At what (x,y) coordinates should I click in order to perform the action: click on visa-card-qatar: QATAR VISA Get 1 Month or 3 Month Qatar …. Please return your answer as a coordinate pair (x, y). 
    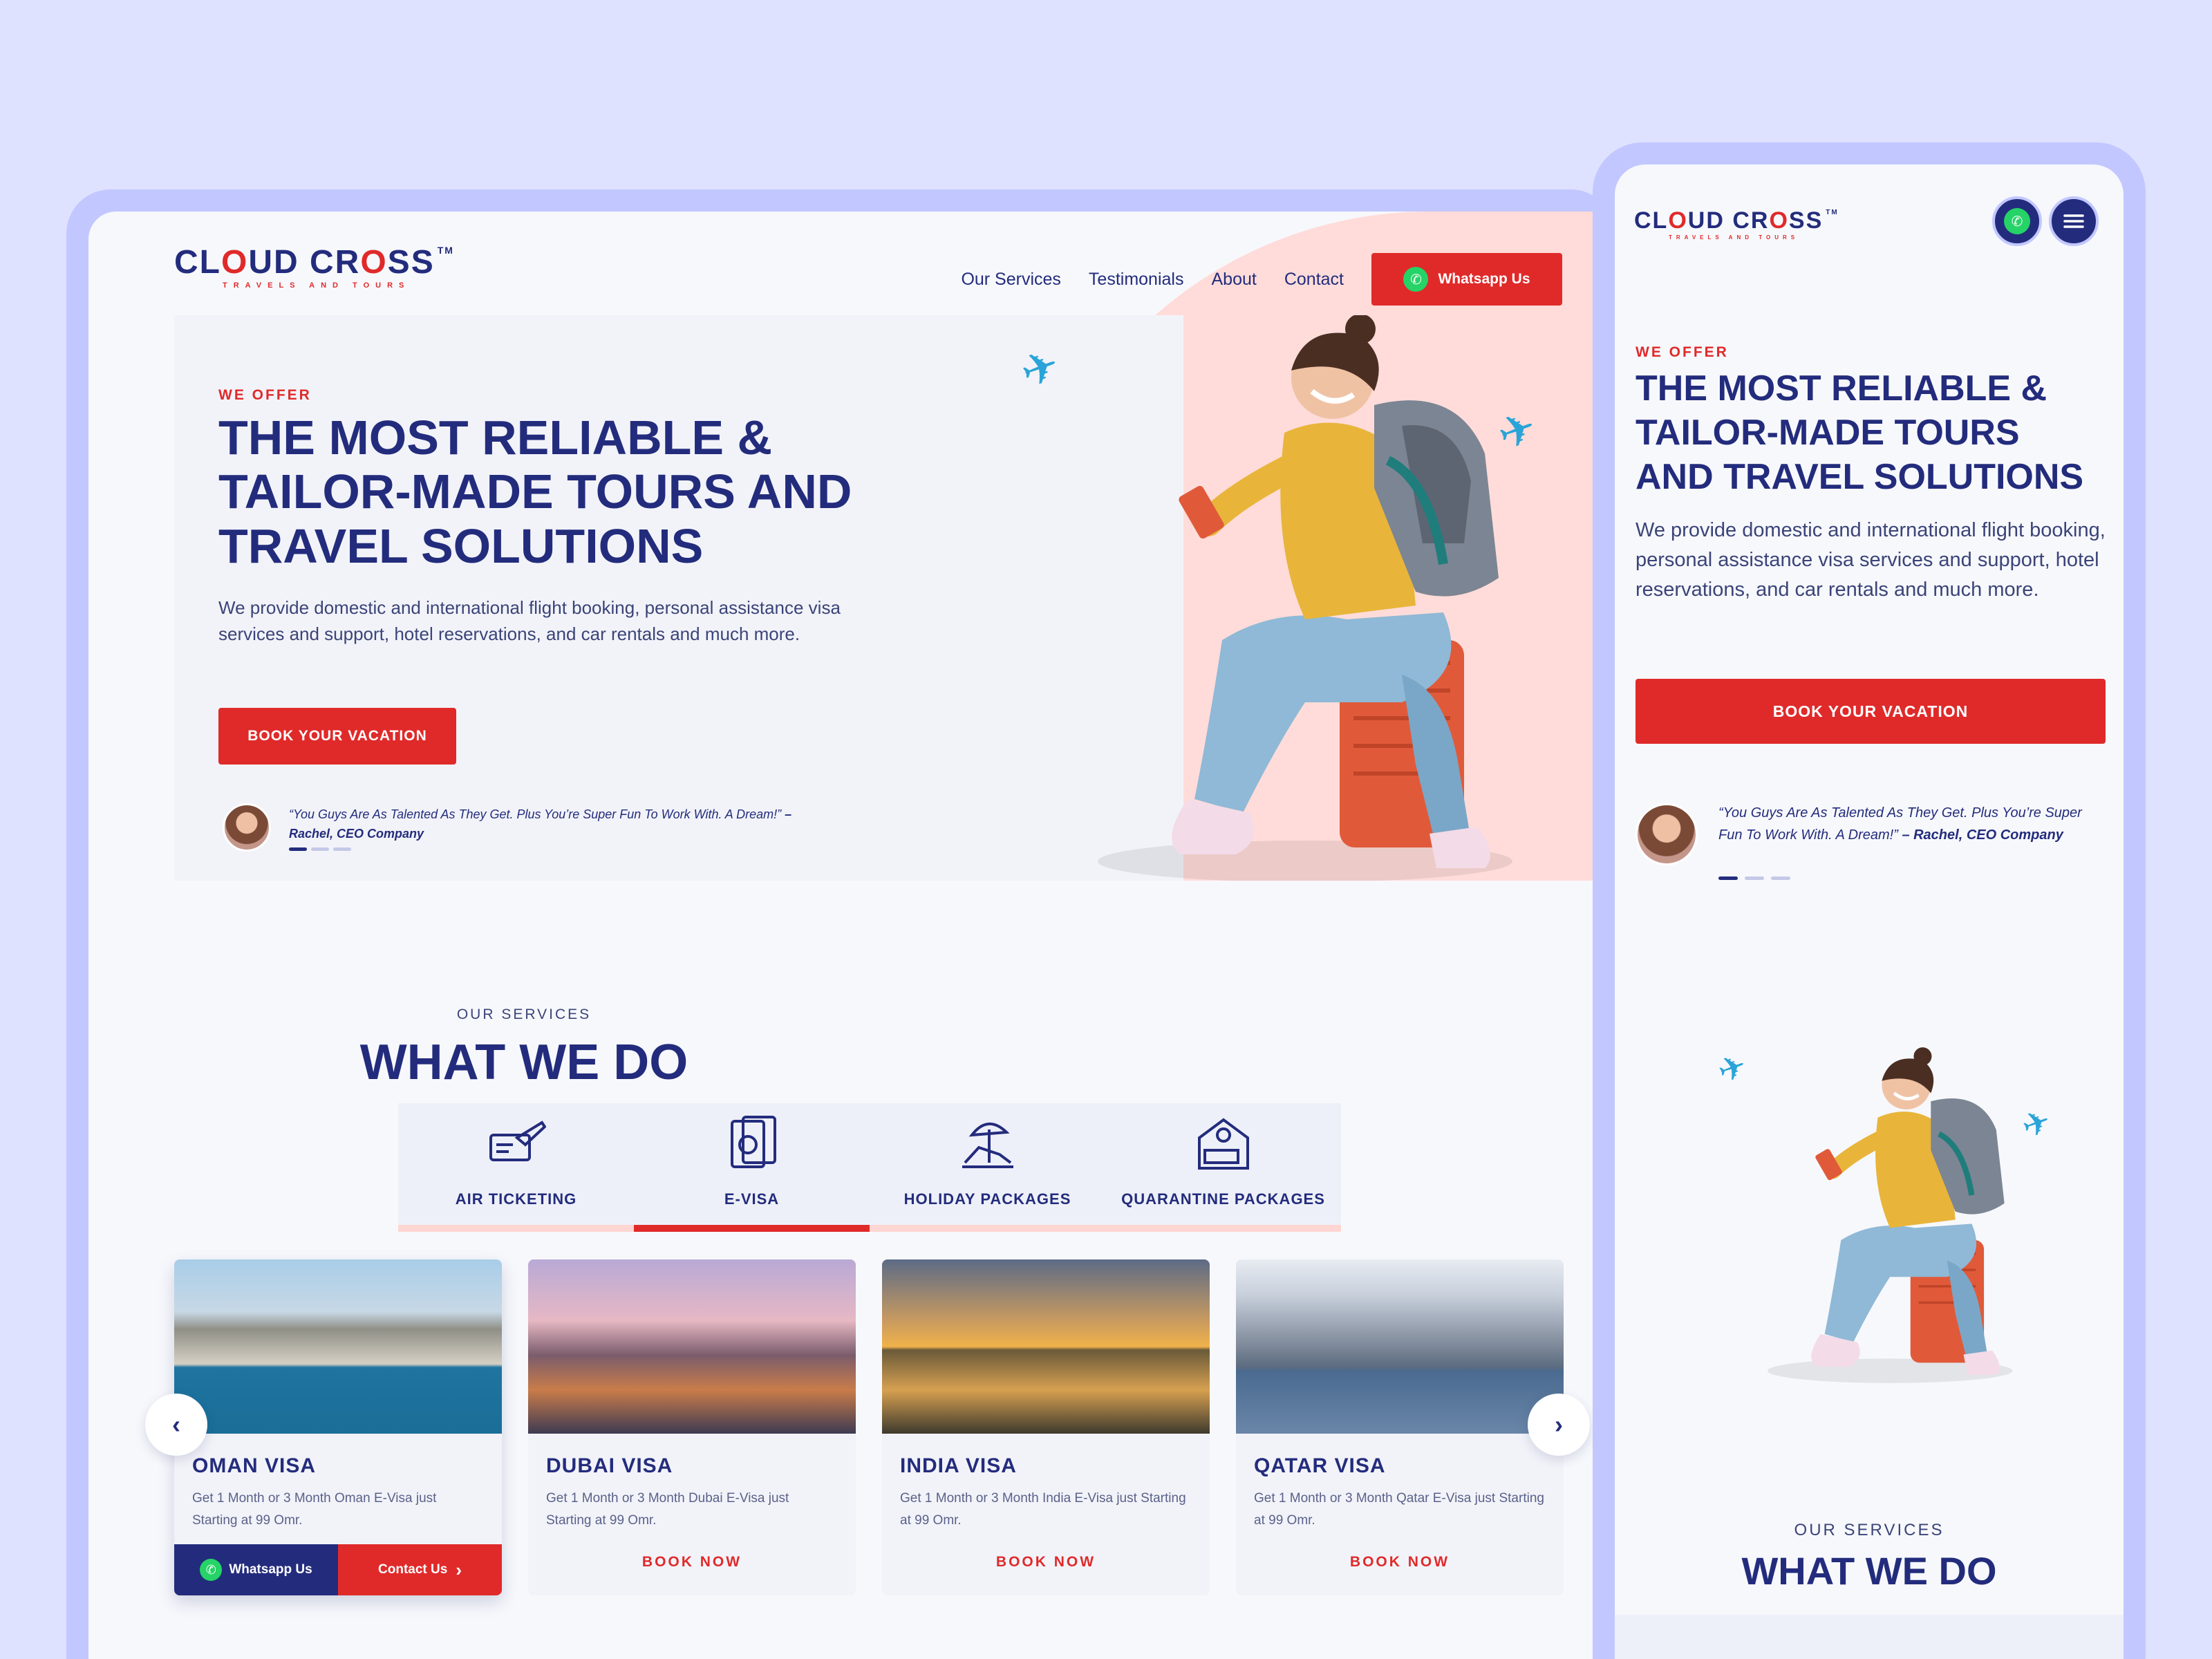
    Looking at the image, I should click on (1400, 1427).